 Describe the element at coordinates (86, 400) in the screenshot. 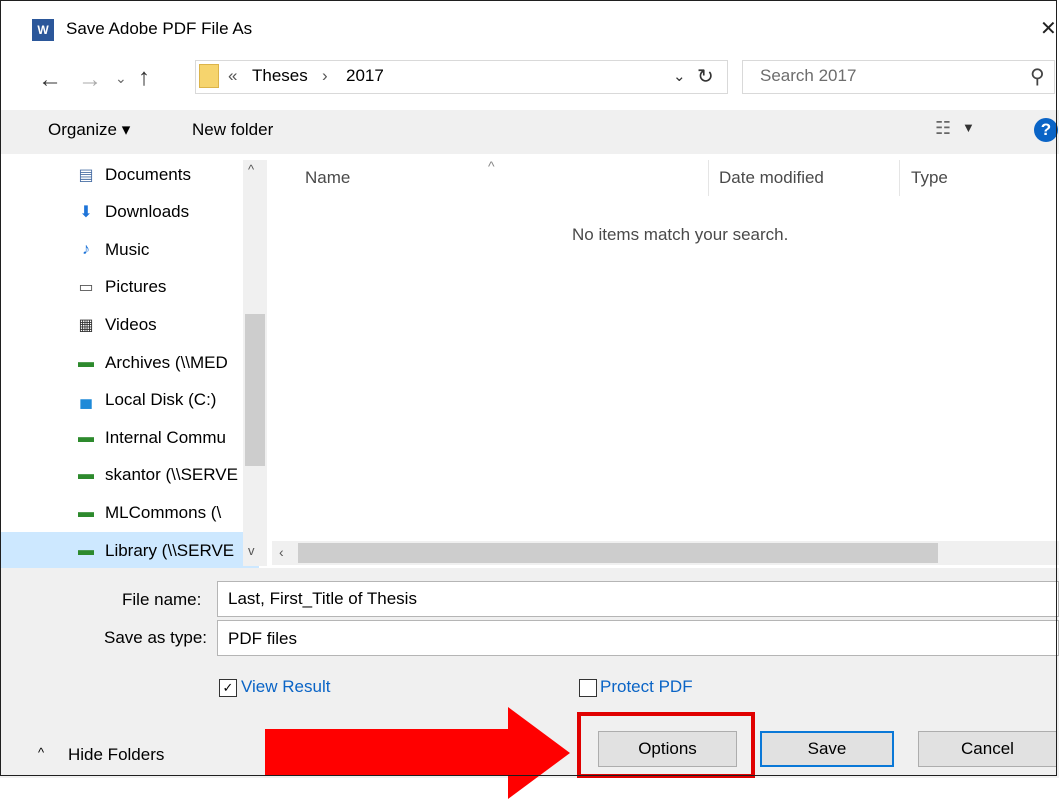

I see `local-disk-icon: ▄` at that location.